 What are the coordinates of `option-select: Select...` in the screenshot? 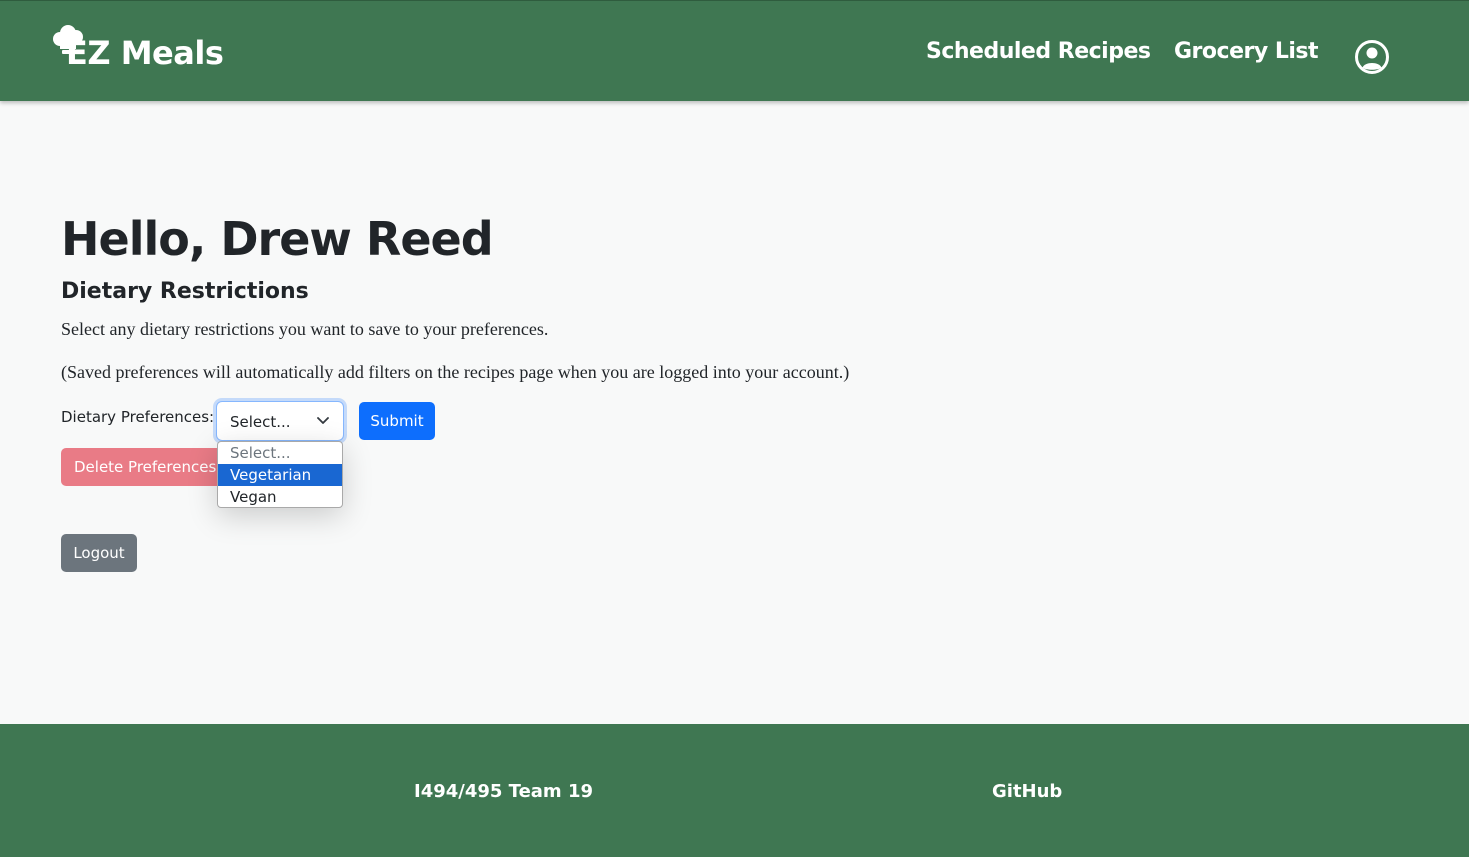 It's located at (280, 453).